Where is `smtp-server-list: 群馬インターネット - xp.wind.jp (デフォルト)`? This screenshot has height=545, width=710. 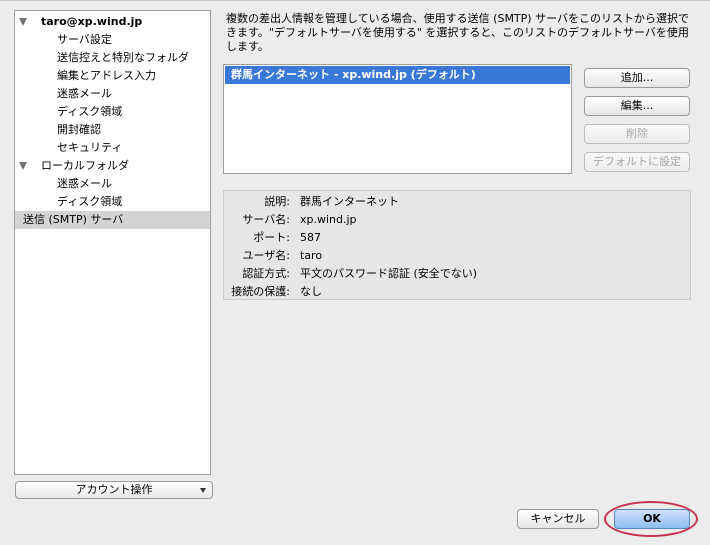
smtp-server-list: 群馬インターネット - xp.wind.jp (デフォルト) is located at coordinates (397, 119).